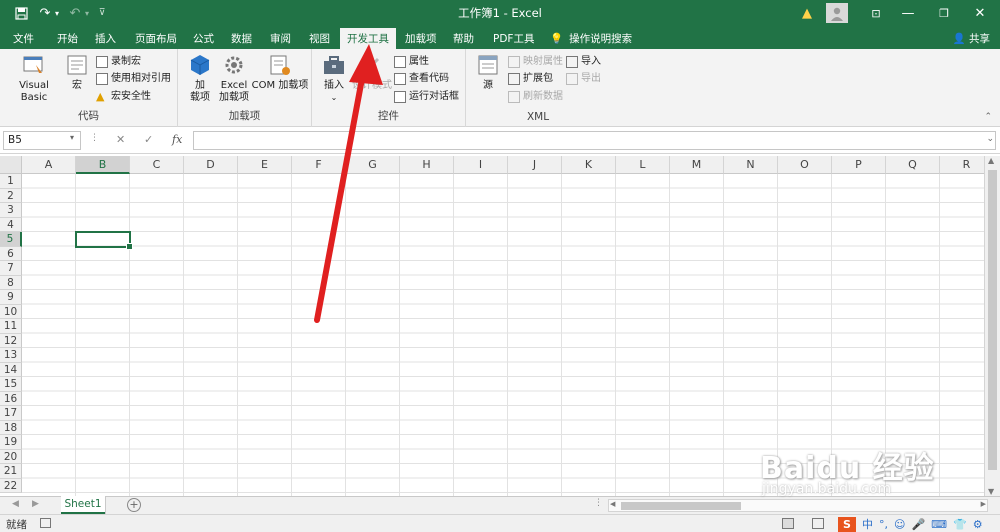 Image resolution: width=1000 pixels, height=532 pixels. What do you see at coordinates (11, 427) in the screenshot?
I see `row-header-18: 18` at bounding box center [11, 427].